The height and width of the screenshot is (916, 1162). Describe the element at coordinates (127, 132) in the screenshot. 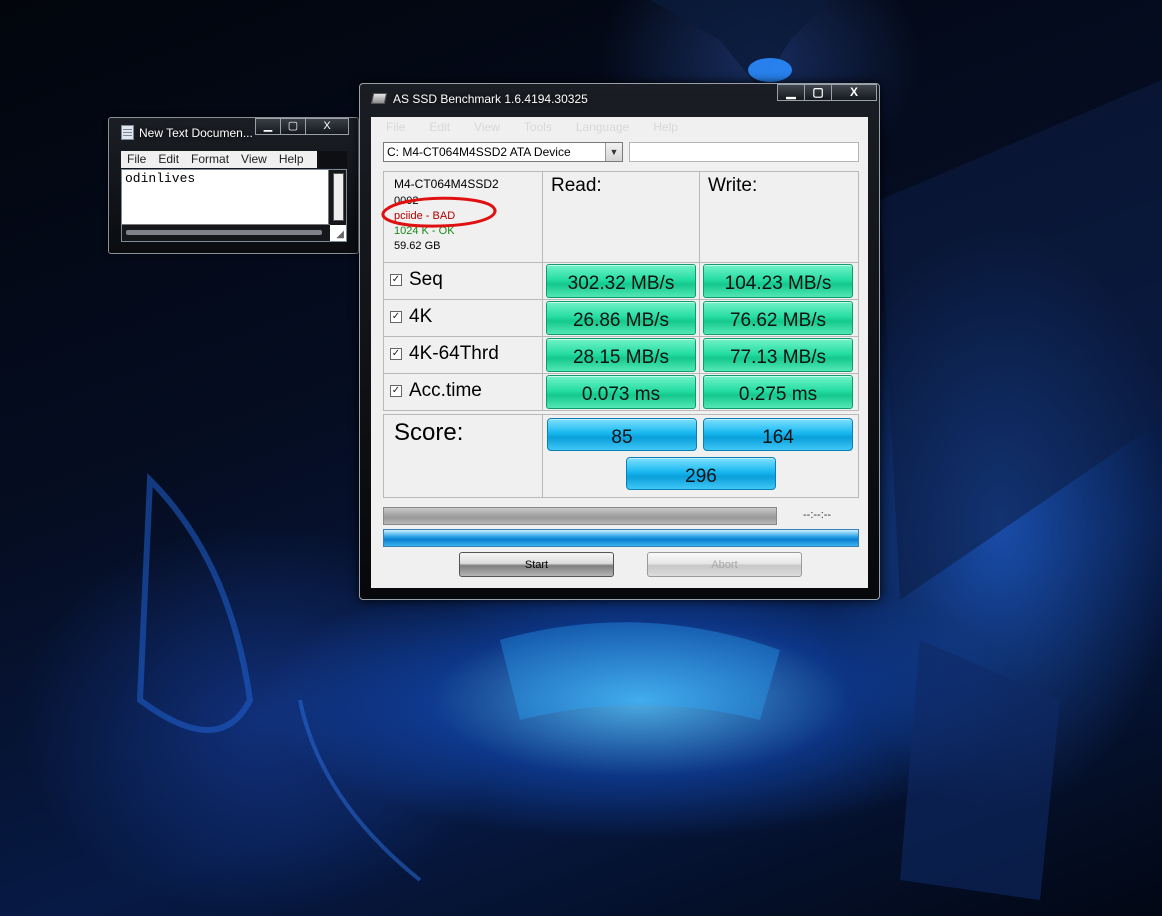

I see `notepad-icon` at that location.